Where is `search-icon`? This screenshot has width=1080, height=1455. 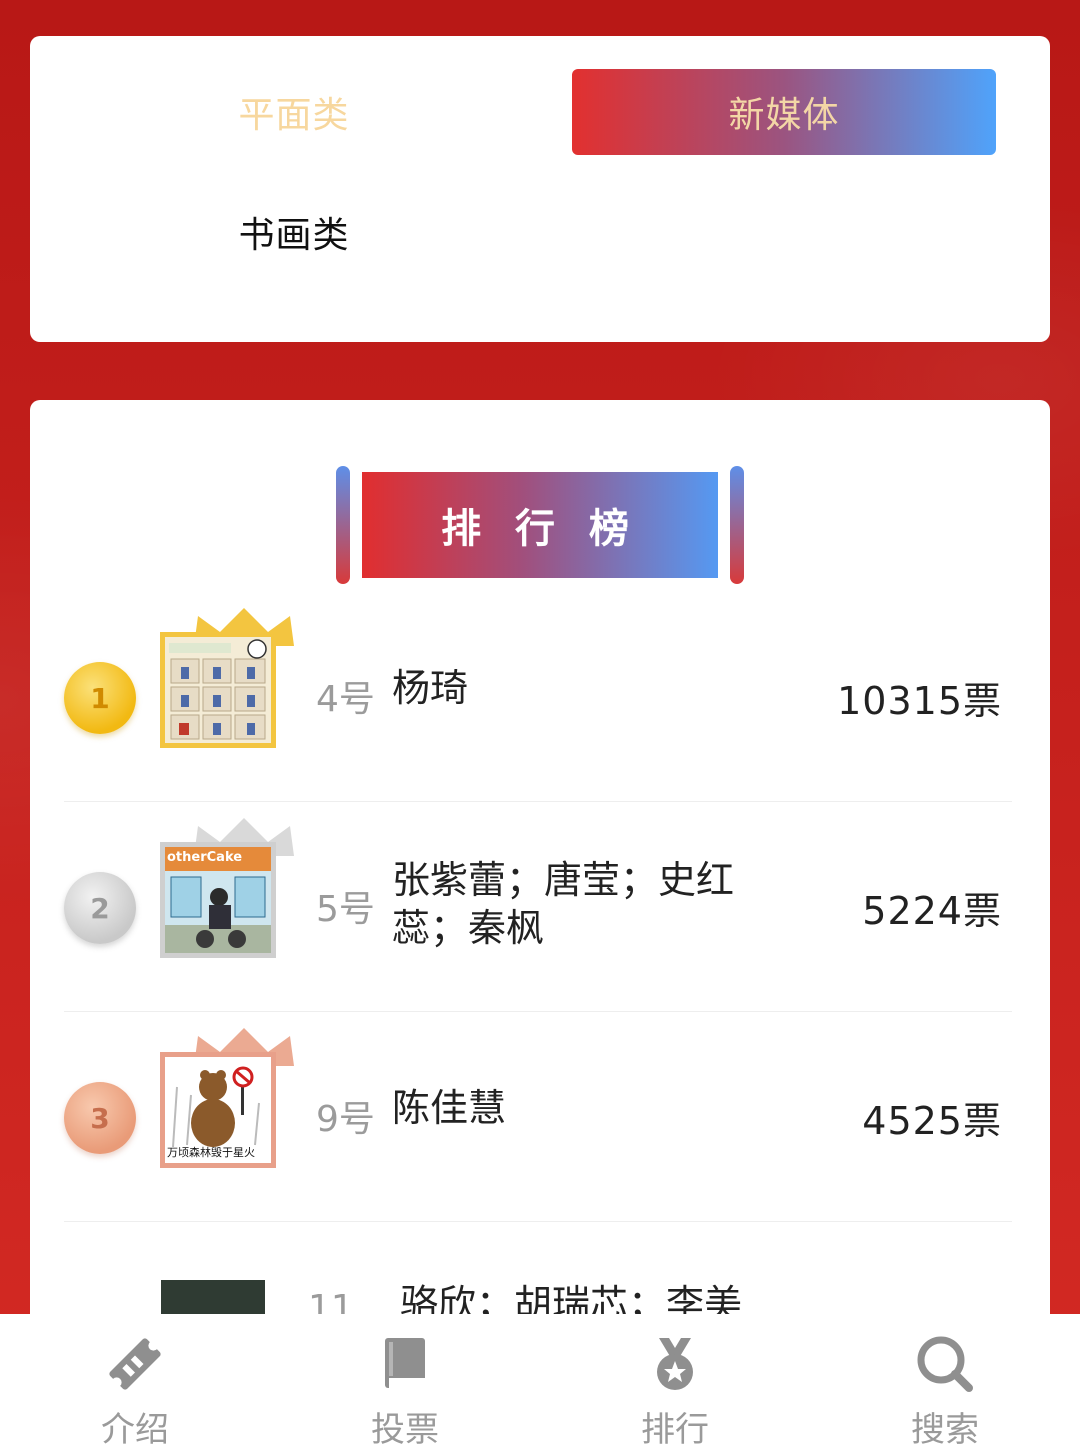
search-icon is located at coordinates (945, 1364).